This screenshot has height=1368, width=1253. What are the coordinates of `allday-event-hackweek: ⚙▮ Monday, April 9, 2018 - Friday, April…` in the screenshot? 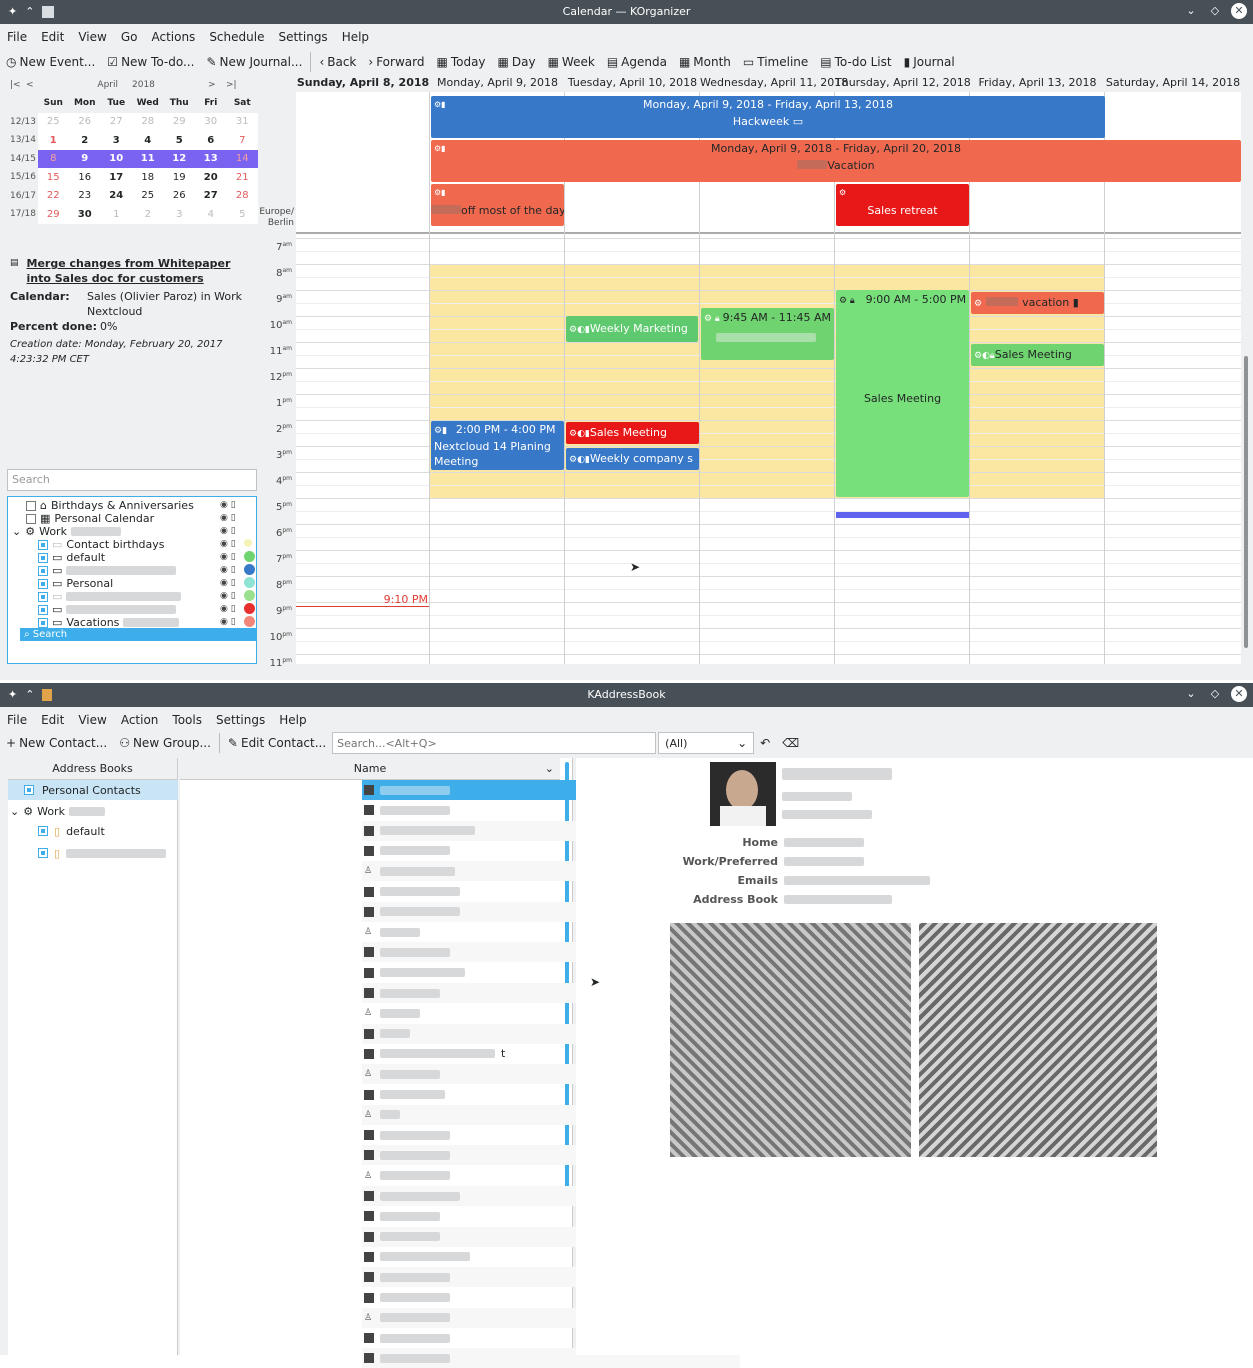 It's located at (768, 117).